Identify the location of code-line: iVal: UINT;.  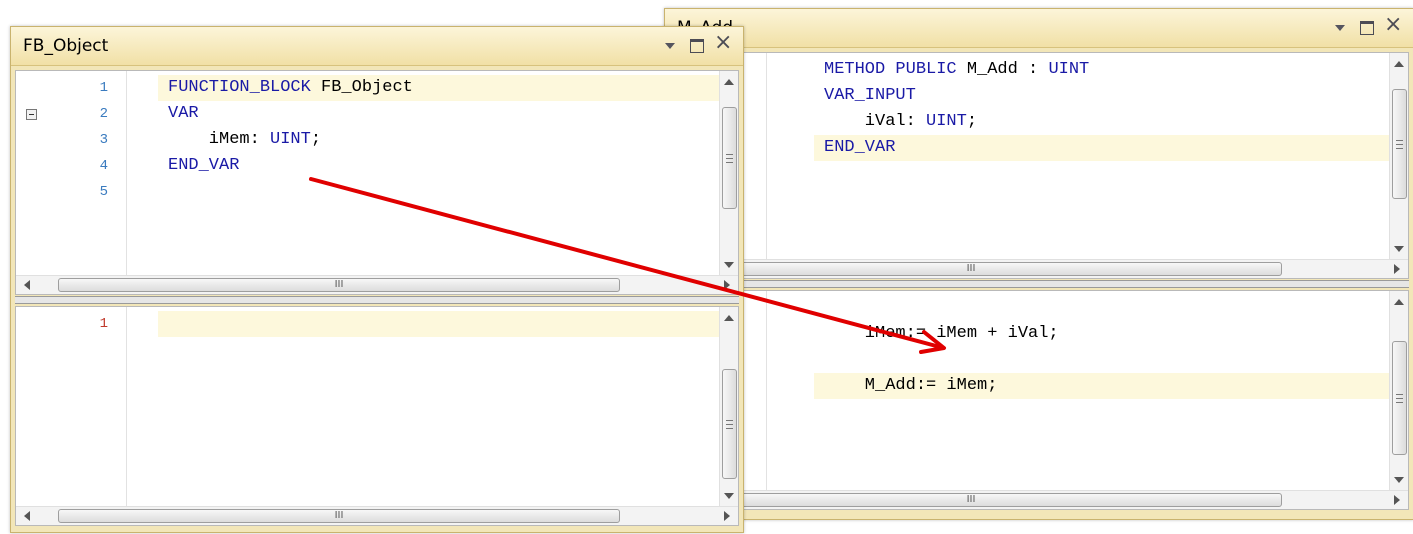
(1101, 122).